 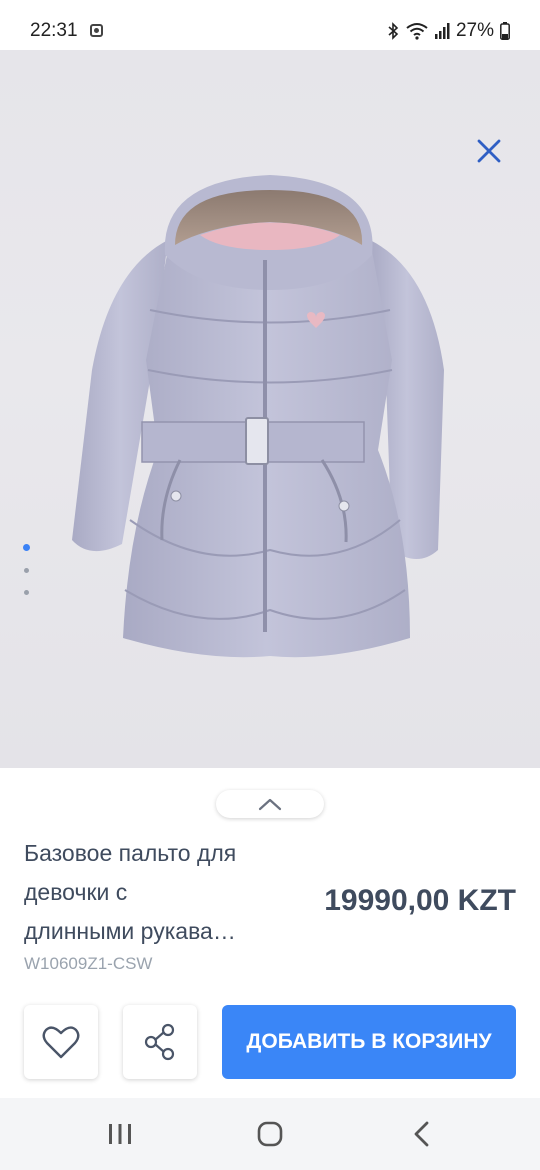 I want to click on back-icon, so click(x=421, y=1134).